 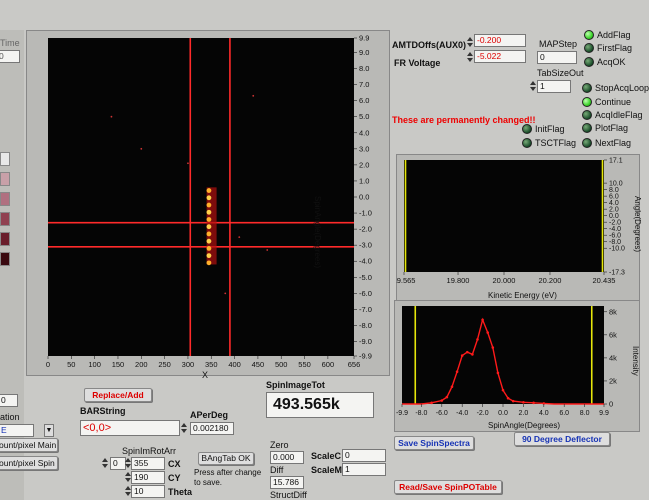 What do you see at coordinates (448, 487) in the screenshot?
I see `read-save-spinpotable-button: Read/Save SpinPOTable` at bounding box center [448, 487].